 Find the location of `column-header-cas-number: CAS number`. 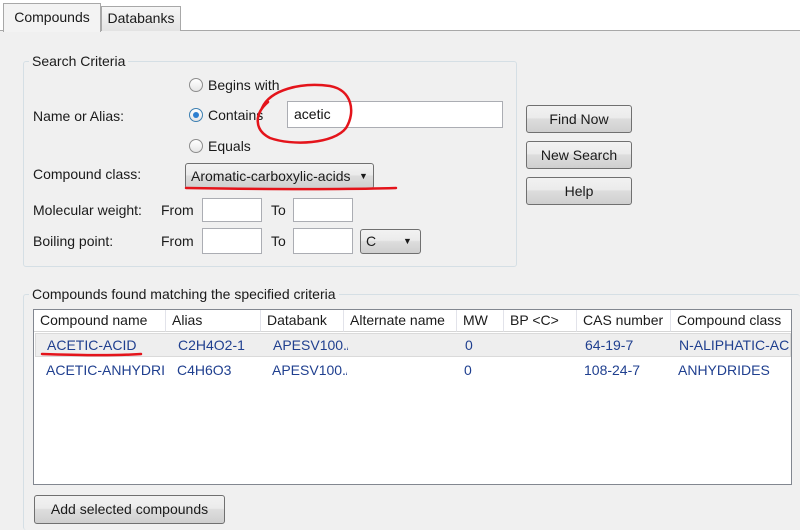

column-header-cas-number: CAS number is located at coordinates (624, 321).